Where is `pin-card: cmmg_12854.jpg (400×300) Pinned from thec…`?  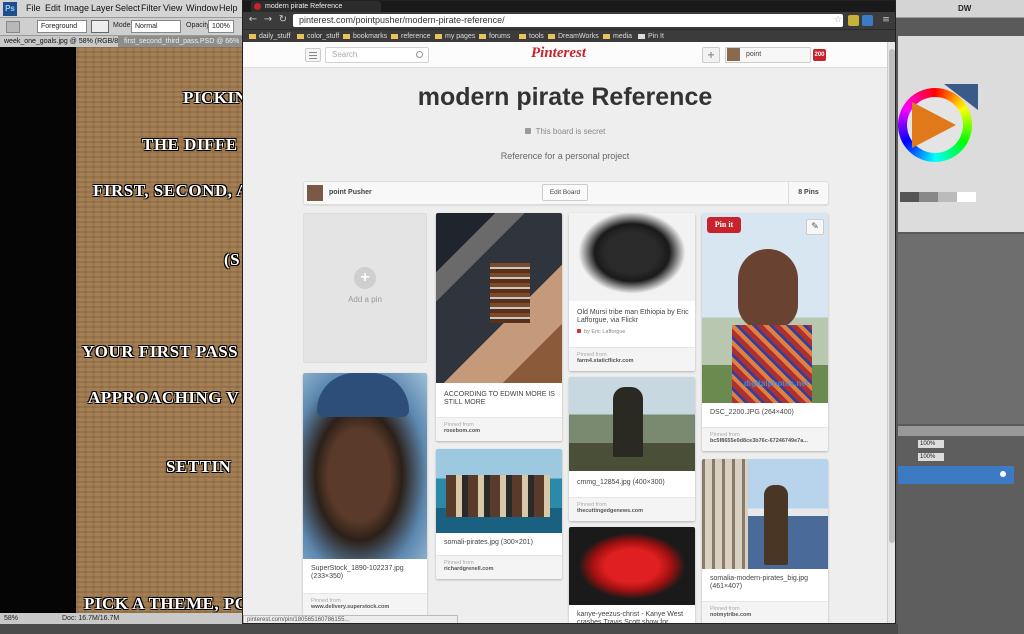
pin-card: cmmg_12854.jpg (400×300) Pinned from thec… is located at coordinates (632, 449).